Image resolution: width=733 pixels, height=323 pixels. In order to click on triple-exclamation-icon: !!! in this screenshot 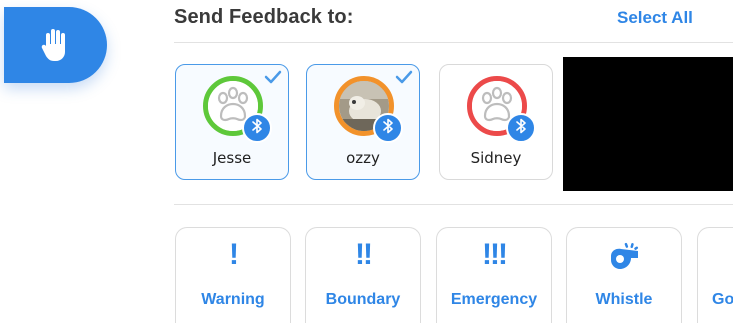, I will do `click(495, 254)`.